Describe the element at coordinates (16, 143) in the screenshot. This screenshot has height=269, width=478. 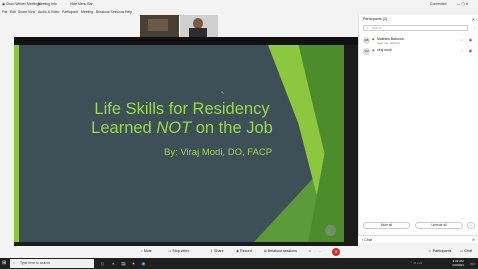
I see `slide-left-stripe` at that location.